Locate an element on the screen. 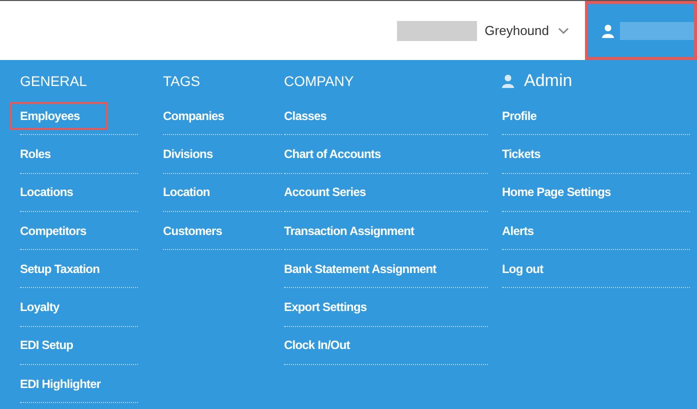 The image size is (697, 409). menu-link: Companies is located at coordinates (195, 116).